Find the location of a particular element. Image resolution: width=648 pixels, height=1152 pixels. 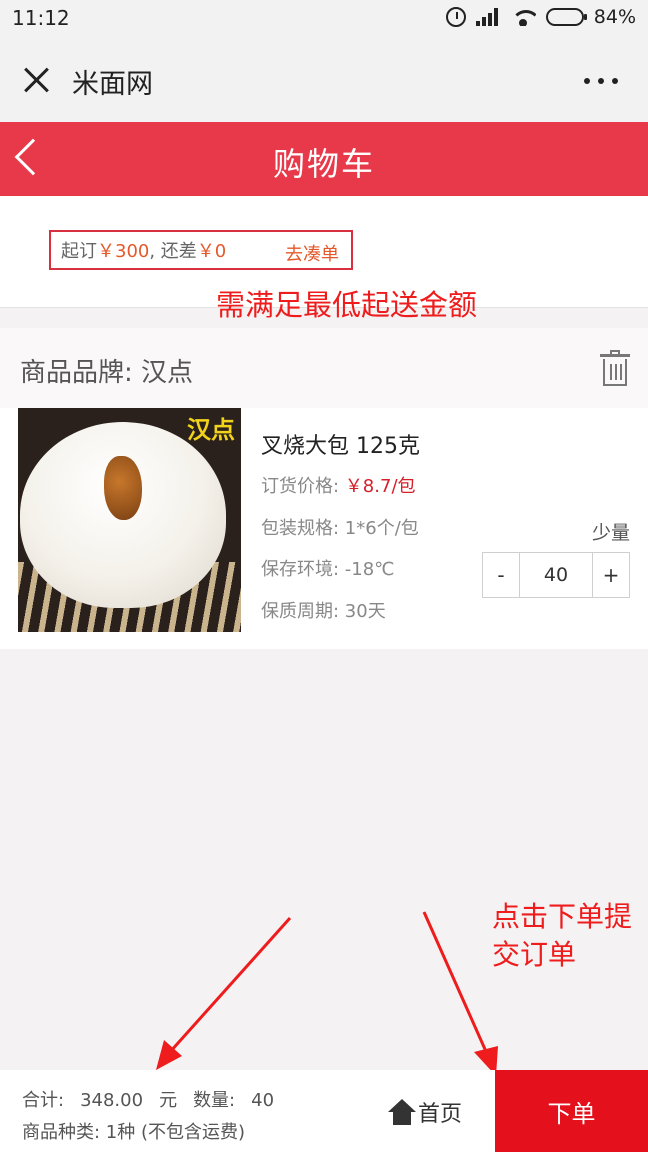

place-order-button: 下单 is located at coordinates (571, 1111).